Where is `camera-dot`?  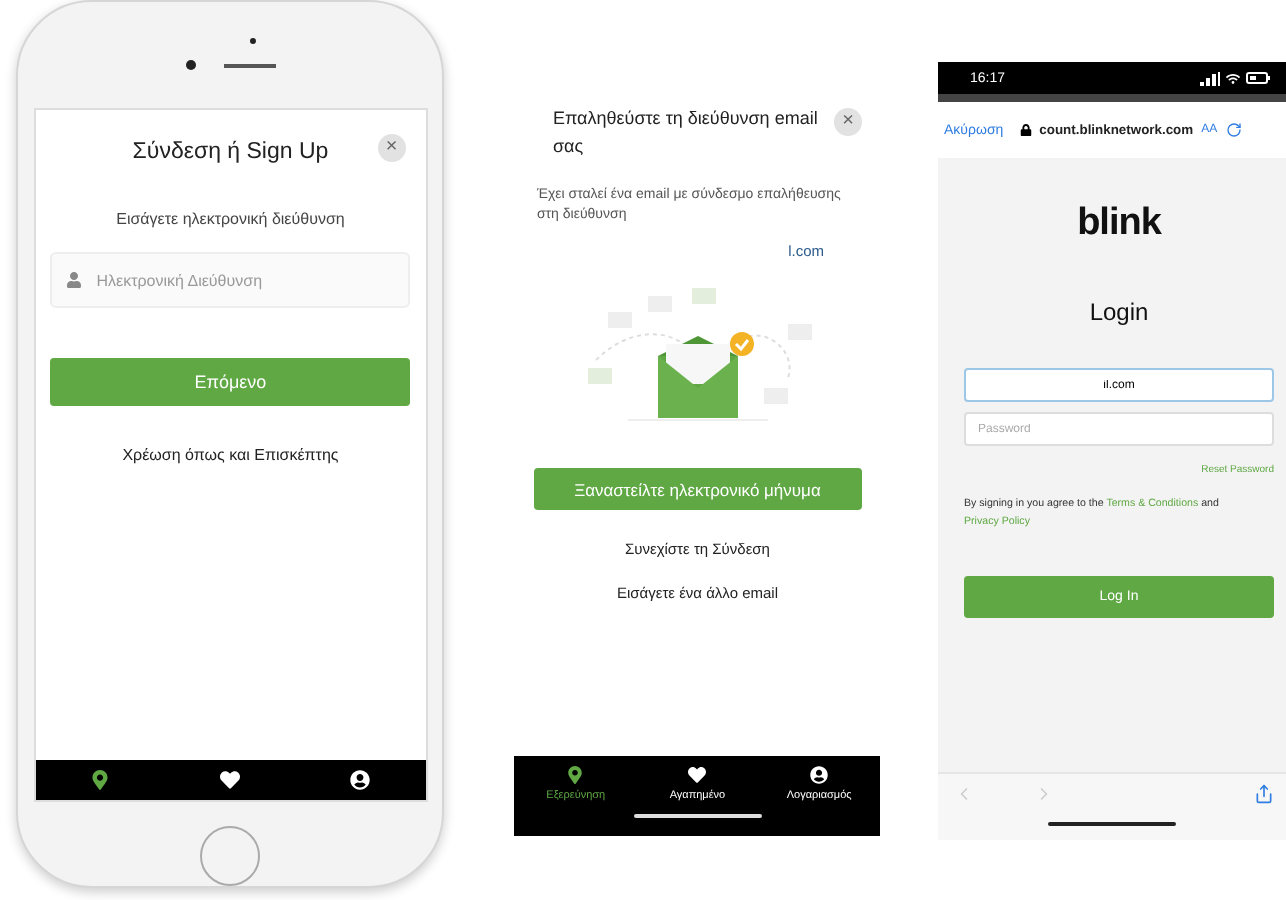
camera-dot is located at coordinates (190, 65).